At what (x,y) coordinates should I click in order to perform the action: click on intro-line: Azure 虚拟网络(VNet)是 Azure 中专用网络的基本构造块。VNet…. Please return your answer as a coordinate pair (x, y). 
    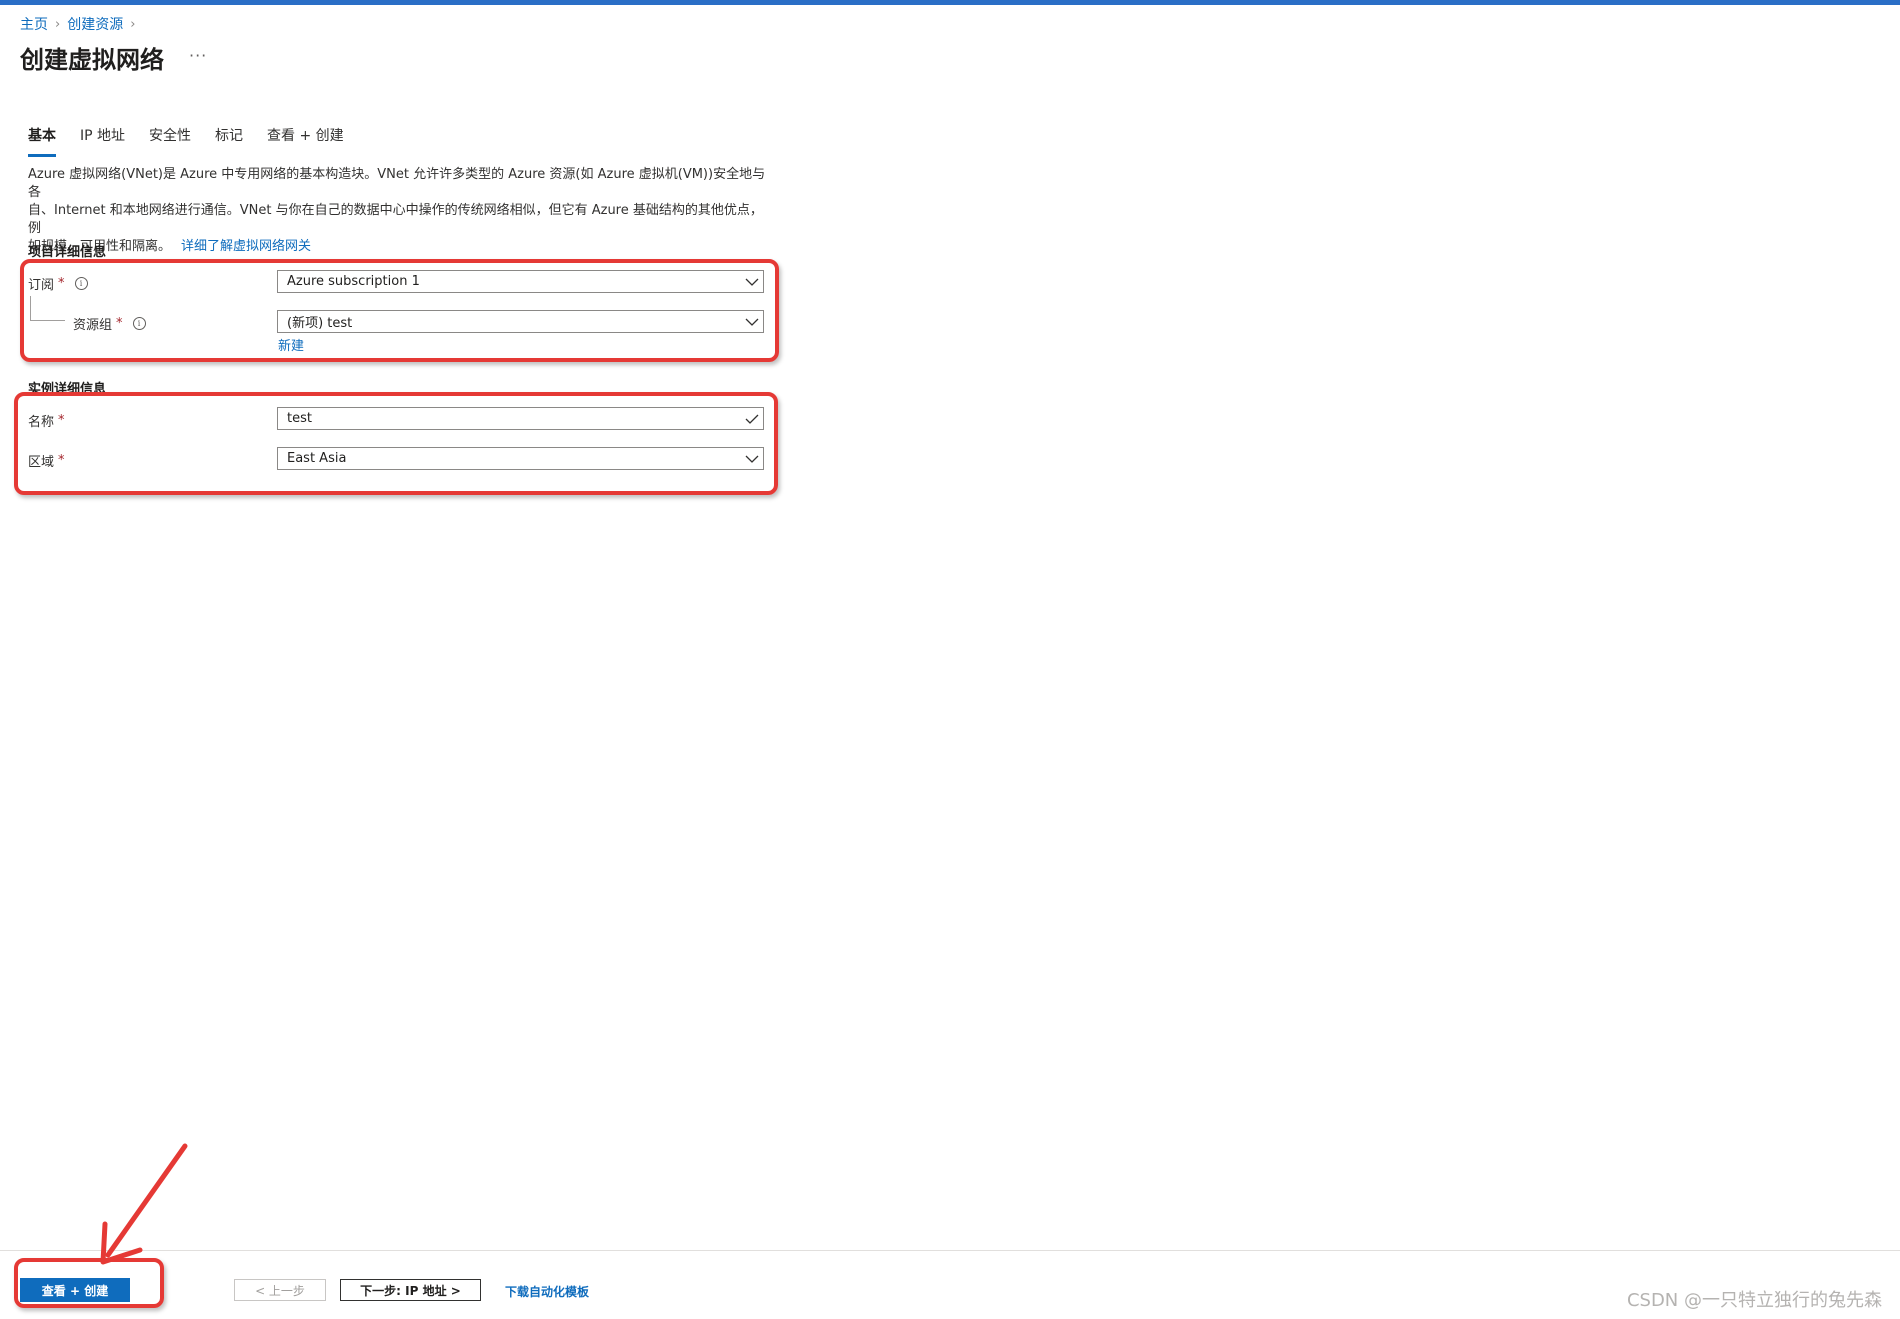
    Looking at the image, I should click on (397, 183).